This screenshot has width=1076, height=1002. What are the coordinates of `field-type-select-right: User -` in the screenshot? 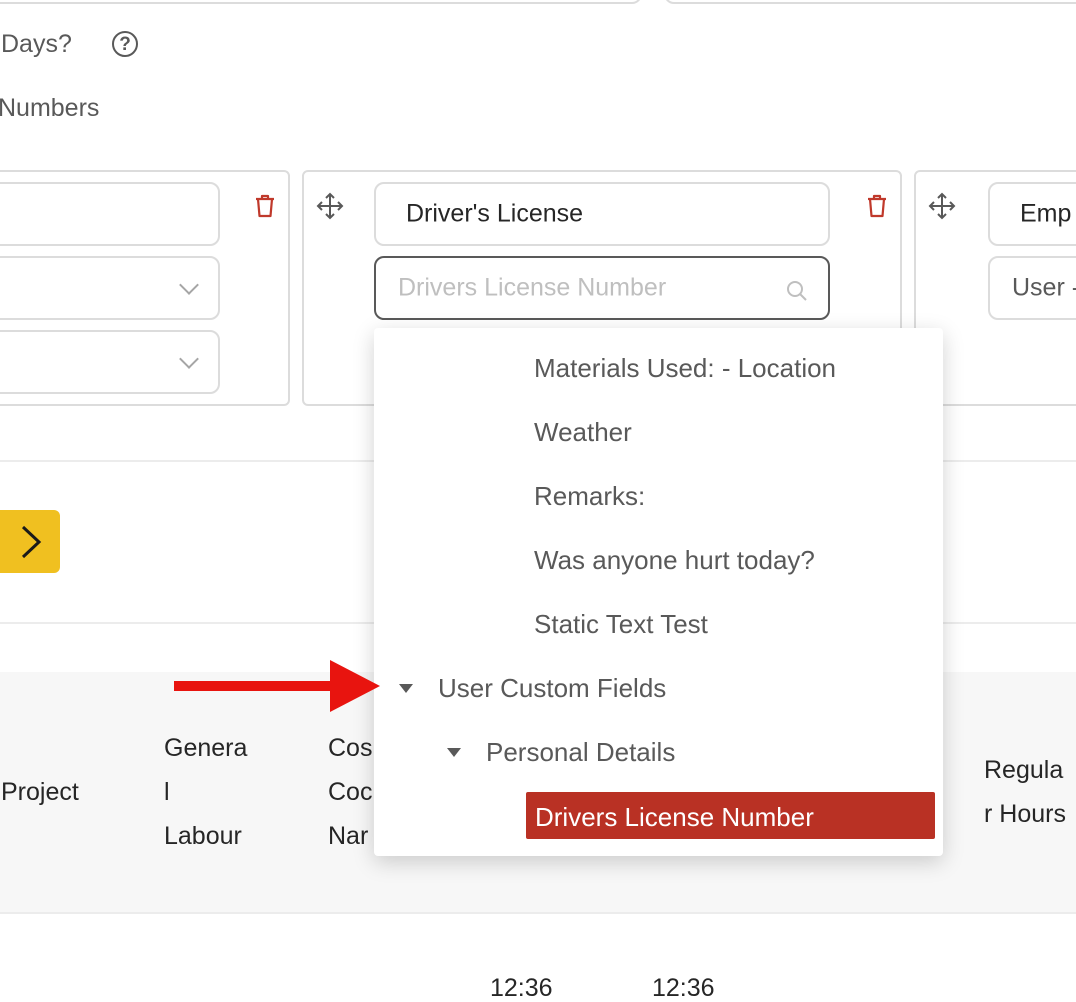 It's located at (1032, 288).